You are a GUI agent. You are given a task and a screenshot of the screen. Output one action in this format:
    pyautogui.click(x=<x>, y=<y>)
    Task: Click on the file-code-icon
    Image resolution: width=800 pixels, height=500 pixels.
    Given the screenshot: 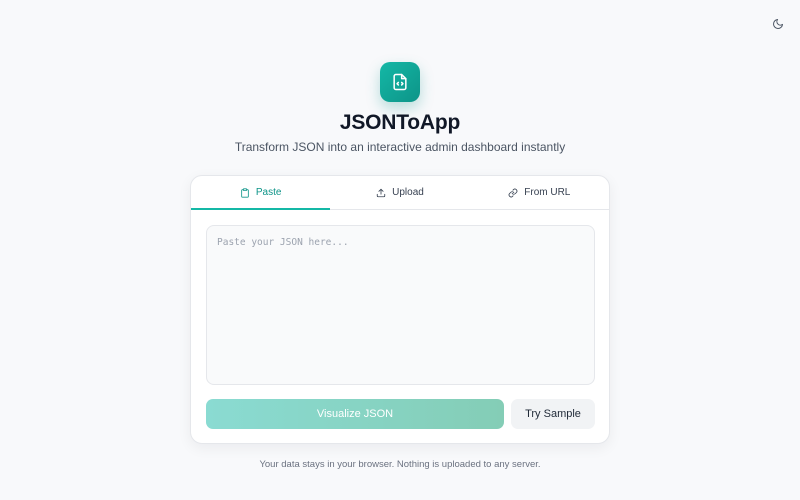 What is the action you would take?
    pyautogui.click(x=400, y=82)
    